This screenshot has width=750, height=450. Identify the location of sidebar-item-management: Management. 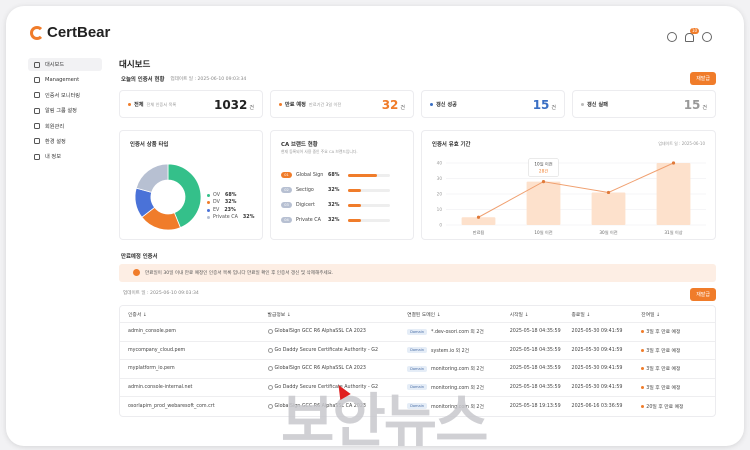
(65, 79).